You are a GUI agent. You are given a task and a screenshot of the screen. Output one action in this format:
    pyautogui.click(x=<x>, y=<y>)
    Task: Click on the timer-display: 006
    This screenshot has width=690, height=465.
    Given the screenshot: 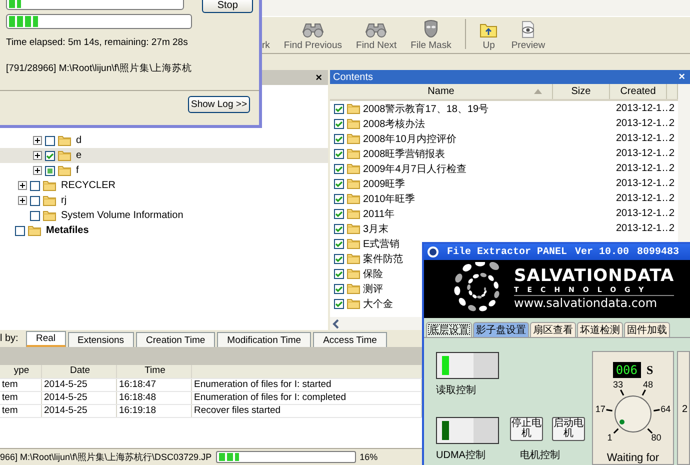 What is the action you would take?
    pyautogui.click(x=626, y=370)
    